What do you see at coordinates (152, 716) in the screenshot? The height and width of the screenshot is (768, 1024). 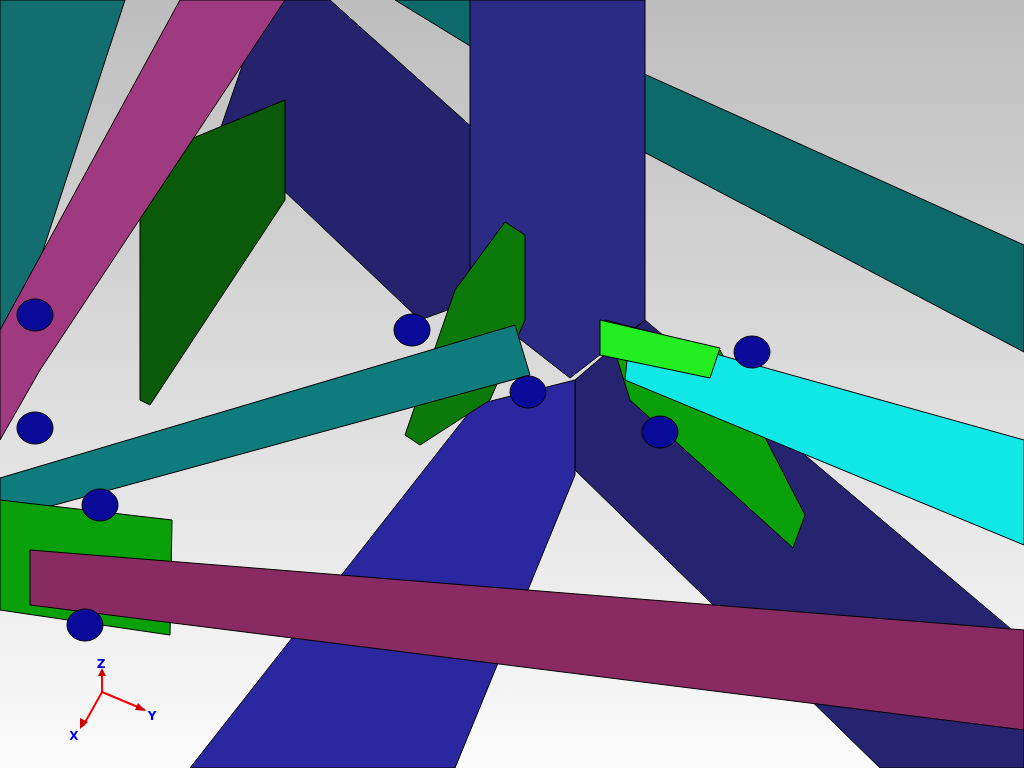 I see `axis-label: Y` at bounding box center [152, 716].